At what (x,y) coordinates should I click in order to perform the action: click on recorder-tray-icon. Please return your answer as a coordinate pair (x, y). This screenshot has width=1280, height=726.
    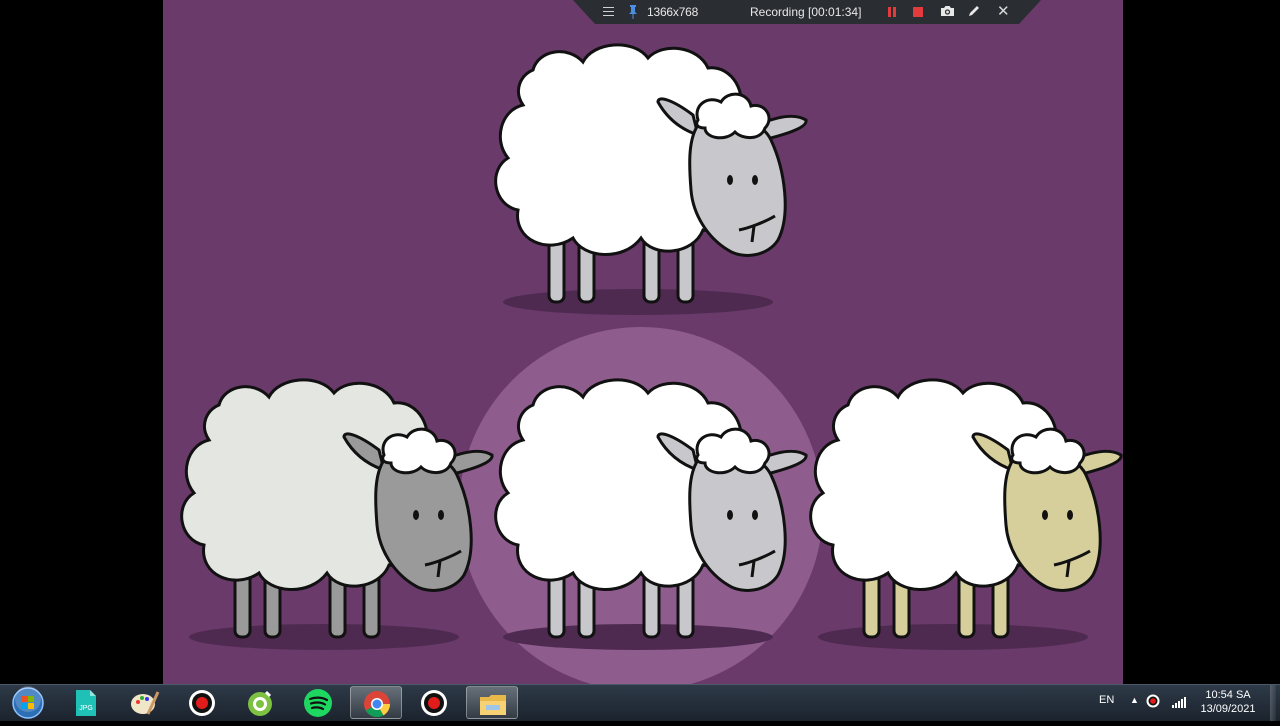
    Looking at the image, I should click on (1153, 701).